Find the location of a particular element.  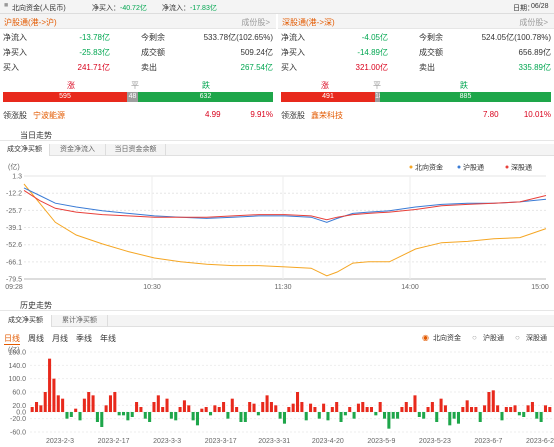

sh-row-label: 买入 is located at coordinates (11, 67).